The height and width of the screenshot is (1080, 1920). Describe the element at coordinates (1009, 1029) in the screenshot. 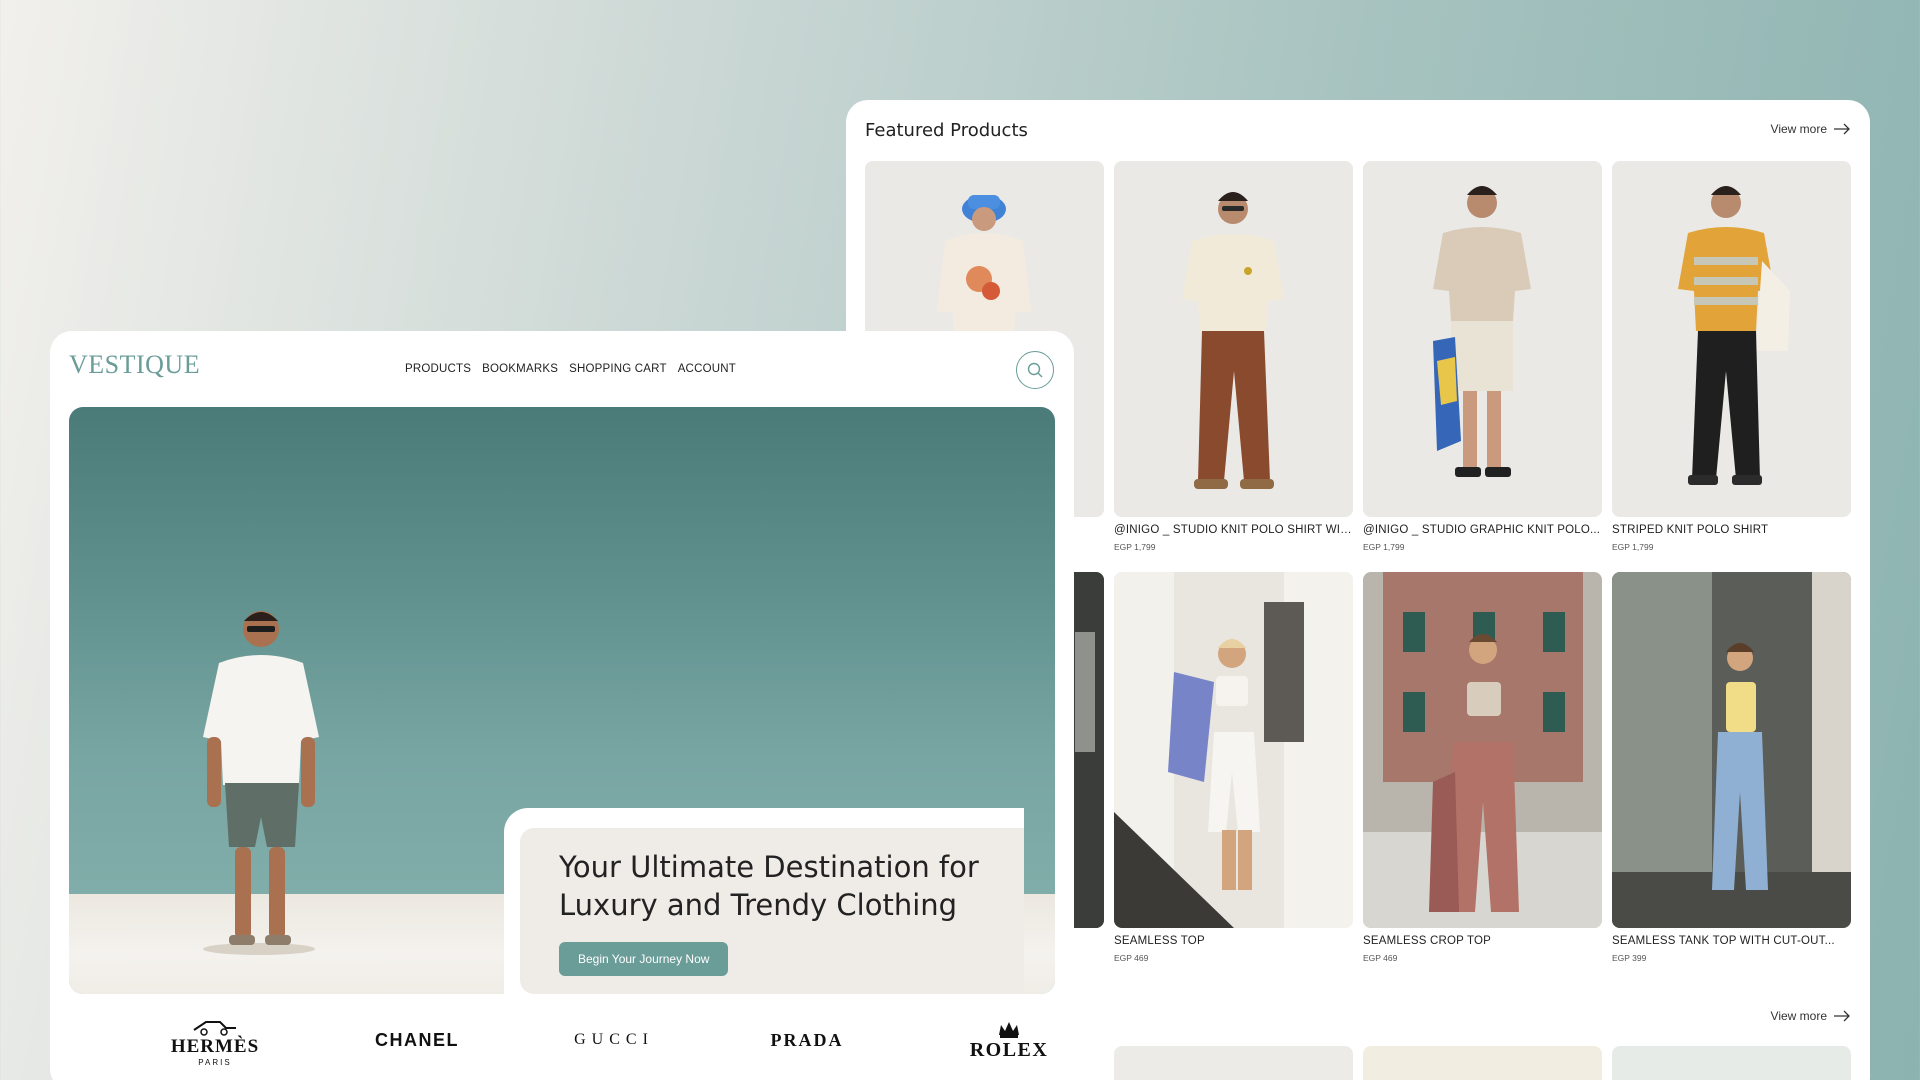

I see `crown-icon` at that location.